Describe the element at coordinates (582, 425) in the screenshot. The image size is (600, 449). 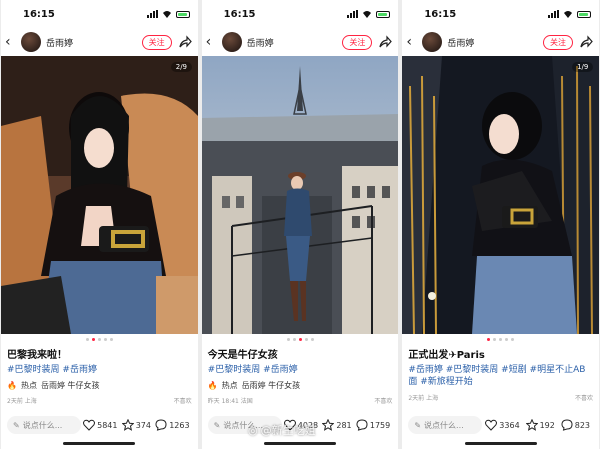
I see `comment-count: 823` at that location.